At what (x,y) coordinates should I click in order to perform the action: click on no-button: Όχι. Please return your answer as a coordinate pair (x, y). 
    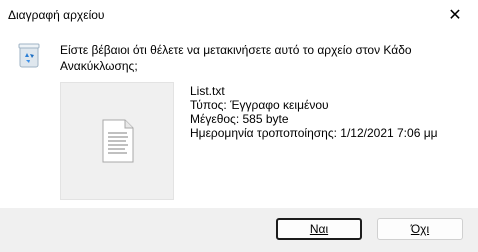
    Looking at the image, I should click on (420, 229).